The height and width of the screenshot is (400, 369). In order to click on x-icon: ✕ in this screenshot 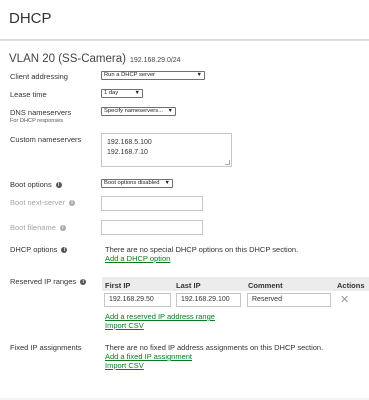, I will do `click(344, 300)`.